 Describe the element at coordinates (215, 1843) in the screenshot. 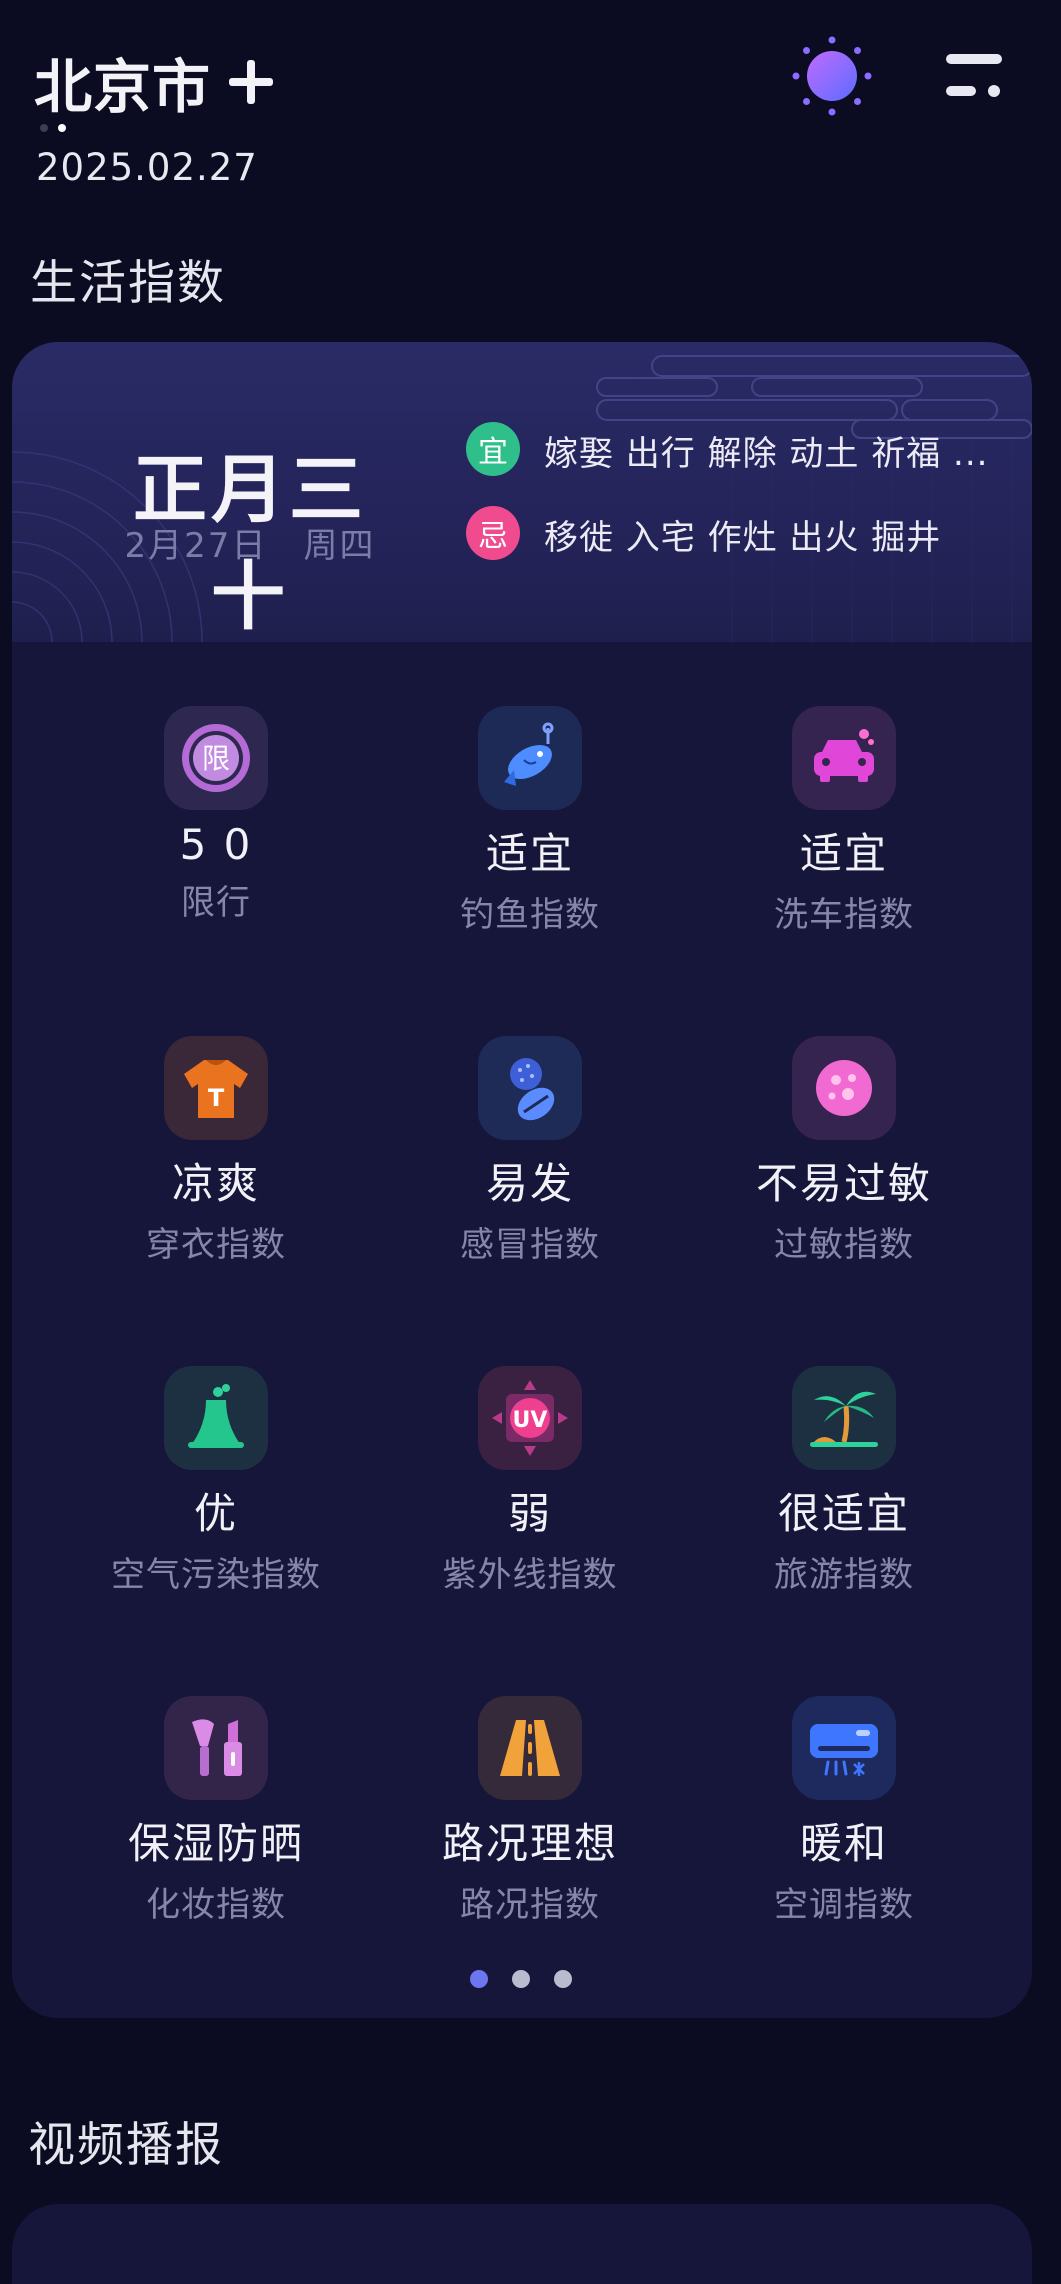

I see `index-value: 保湿防晒` at that location.